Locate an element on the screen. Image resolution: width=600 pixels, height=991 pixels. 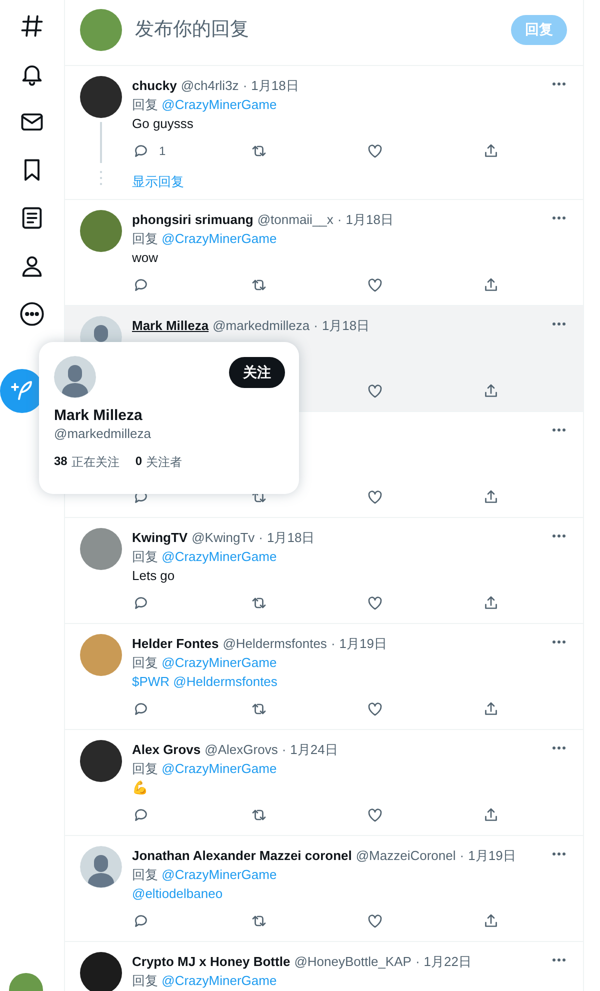
author-handle: @KwingTv is located at coordinates (223, 538).